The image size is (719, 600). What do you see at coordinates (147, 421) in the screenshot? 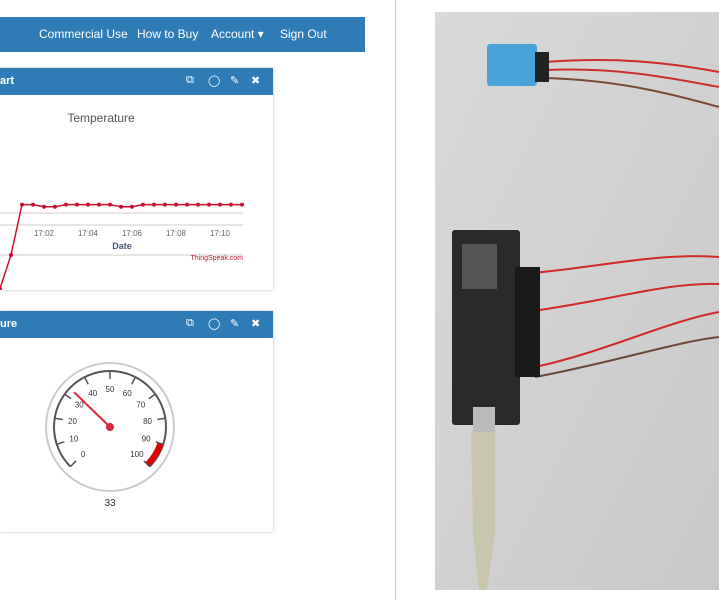
I see `gauge-tick-label: 80` at bounding box center [147, 421].